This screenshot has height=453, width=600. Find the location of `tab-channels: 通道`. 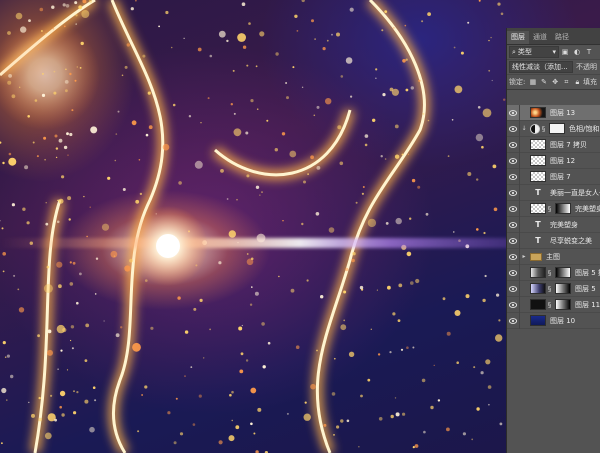

tab-channels: 通道 is located at coordinates (540, 37).